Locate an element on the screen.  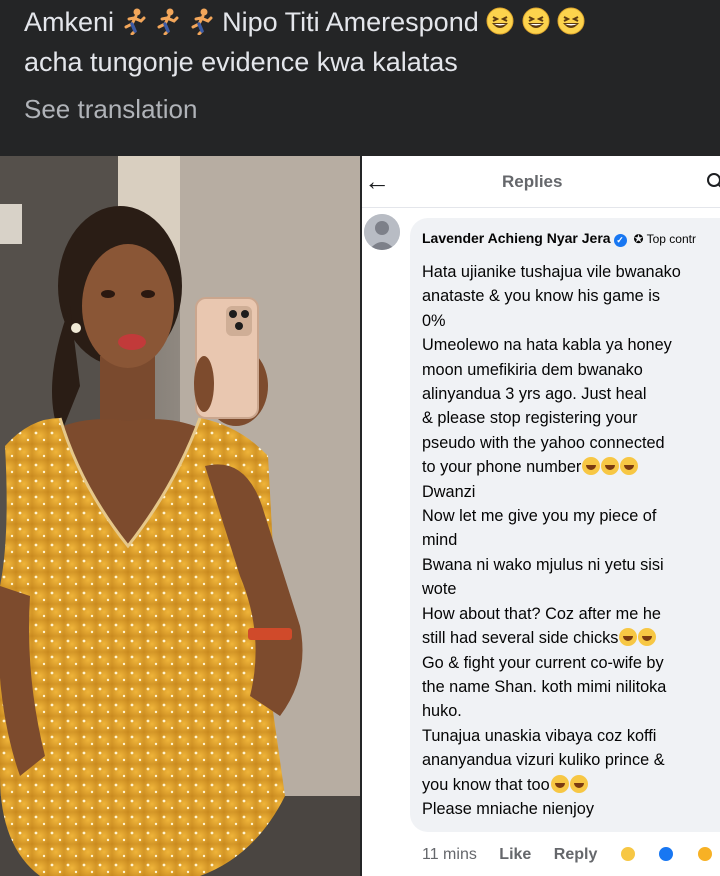
comment-line-text: alinyandua 3 yrs ago. Just heal is located at coordinates (534, 394).